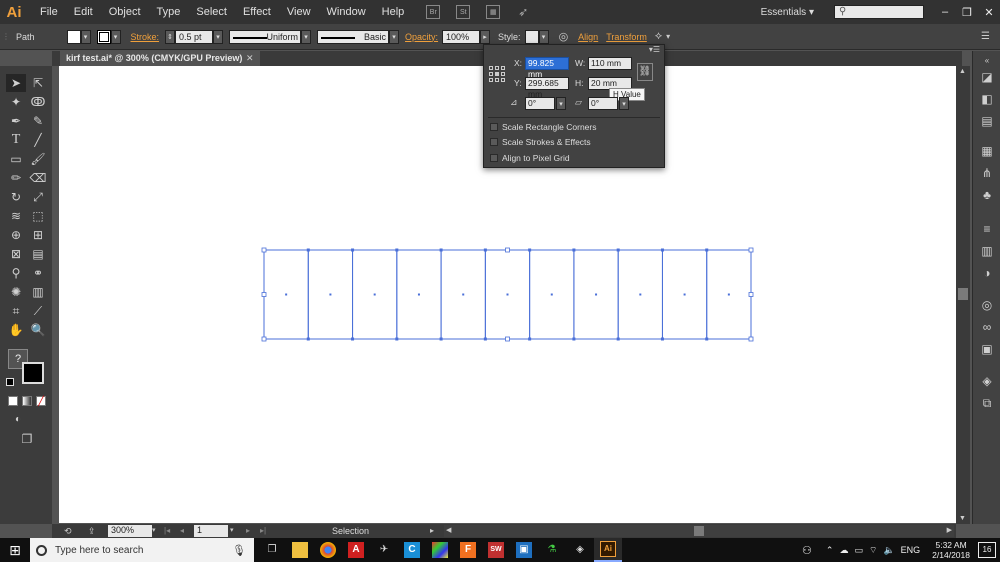 Image resolution: width=1000 pixels, height=562 pixels. Describe the element at coordinates (300, 550) in the screenshot. I see `file-explorer-icon` at that location.